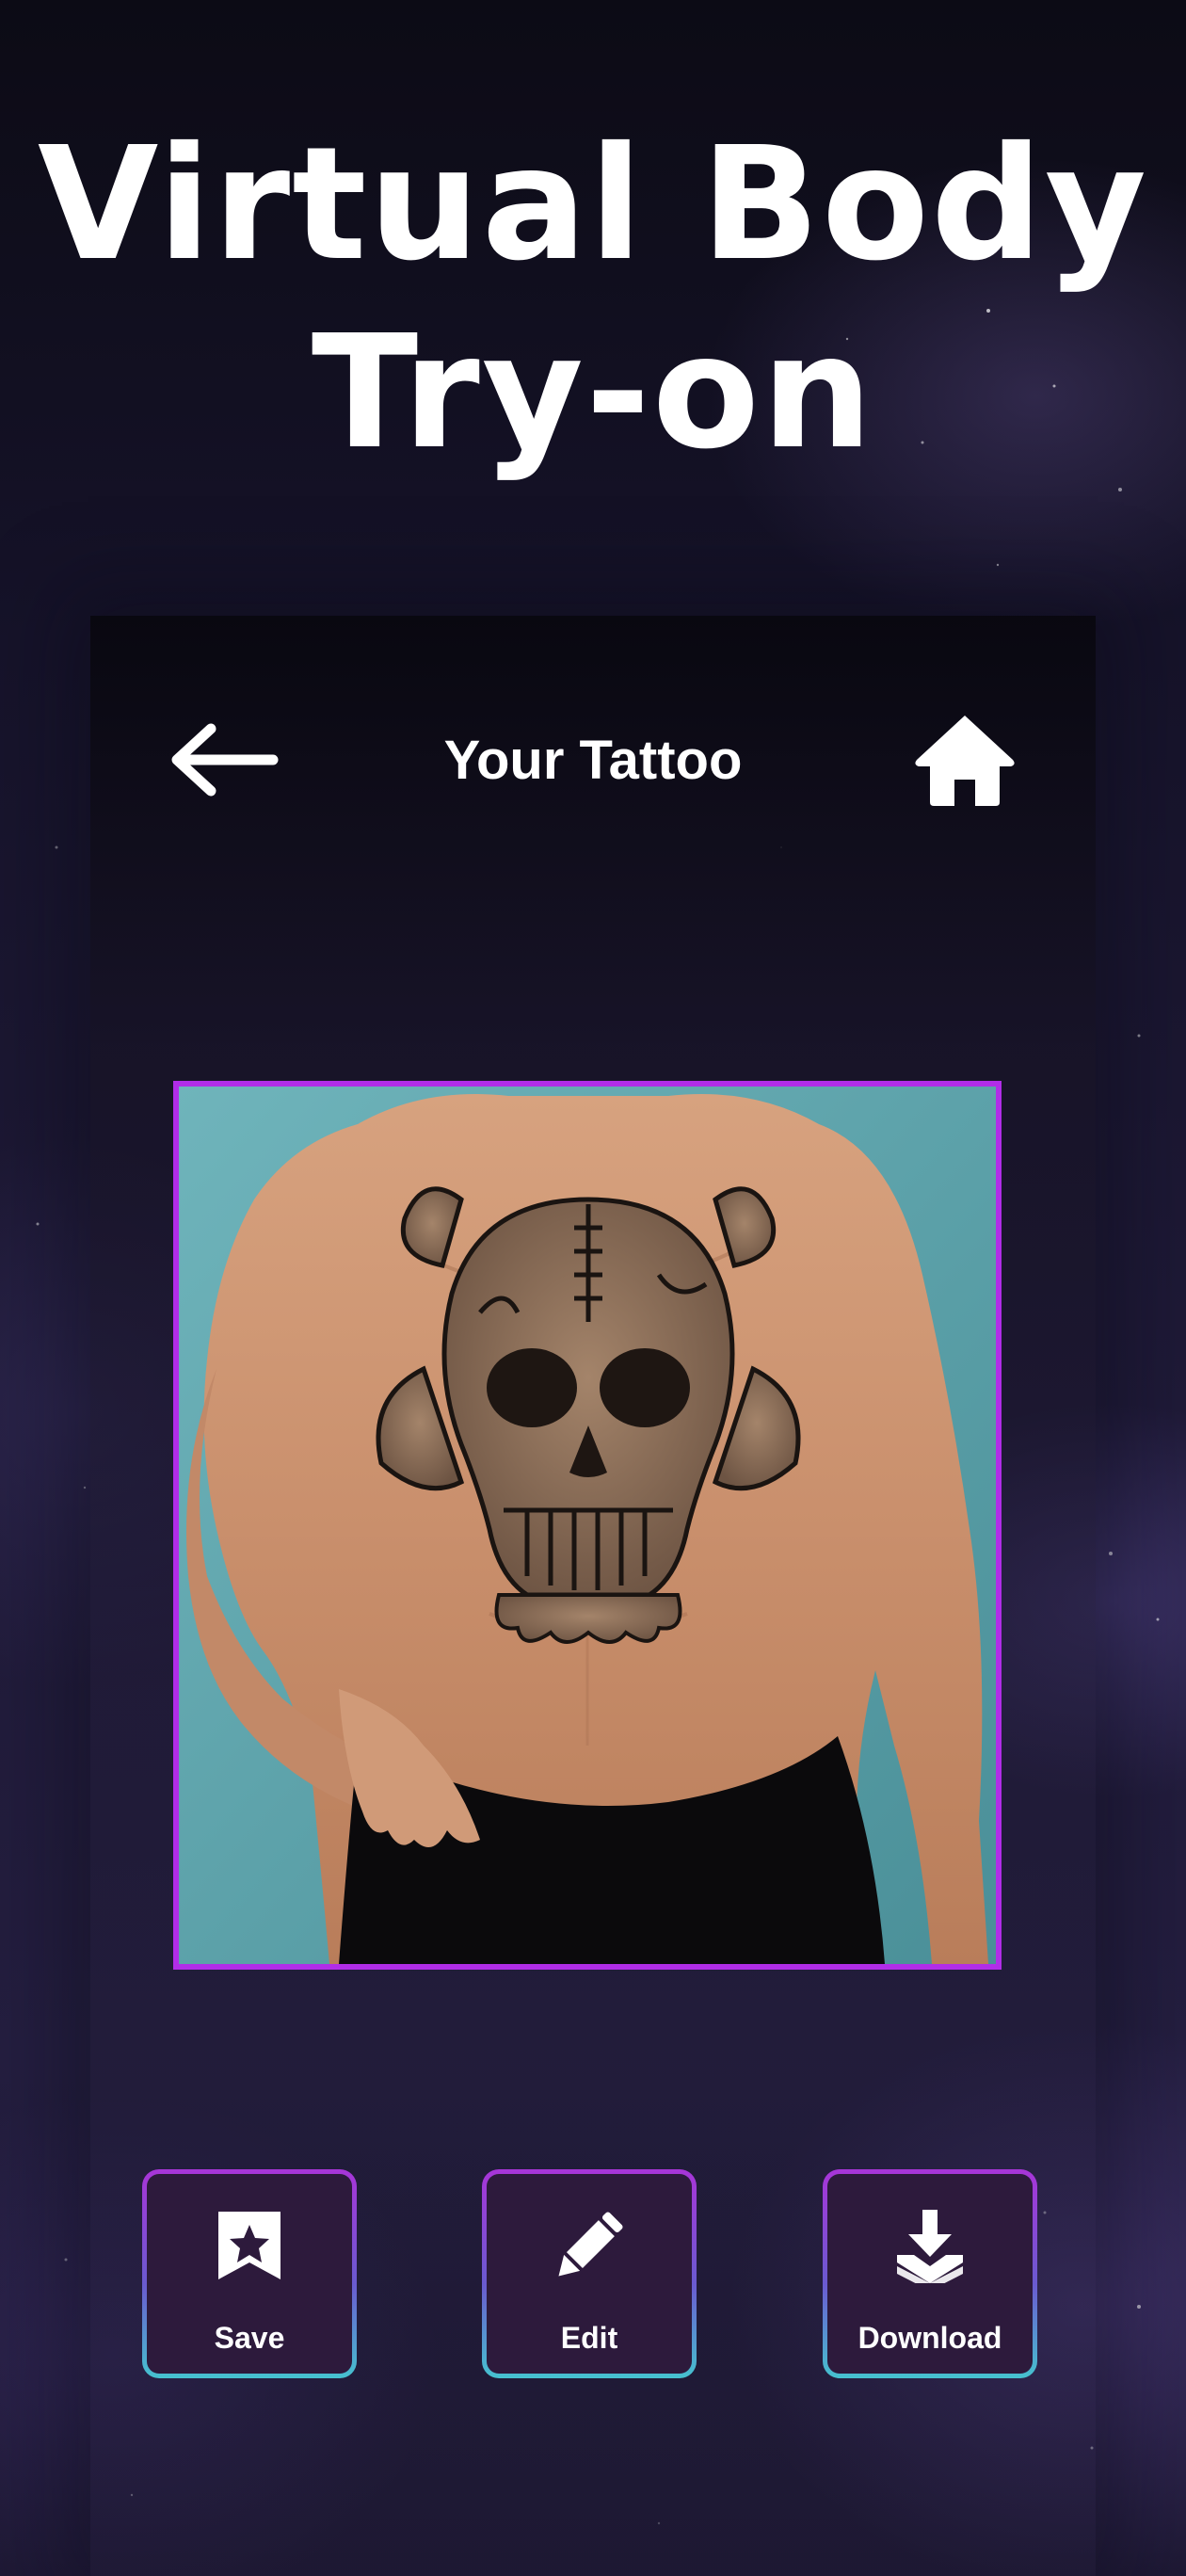 Image resolution: width=1186 pixels, height=2576 pixels. What do you see at coordinates (249, 2338) in the screenshot?
I see `save-button-label: Save` at bounding box center [249, 2338].